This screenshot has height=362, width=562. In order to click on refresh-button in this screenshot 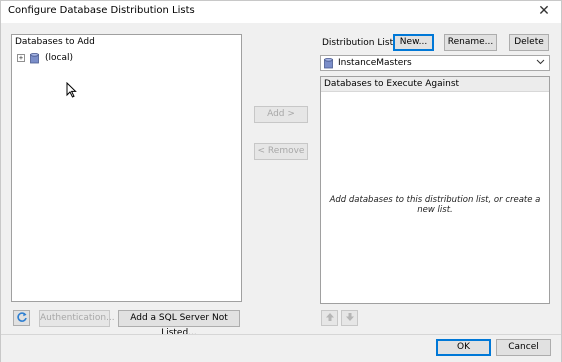, I will do `click(21, 318)`.